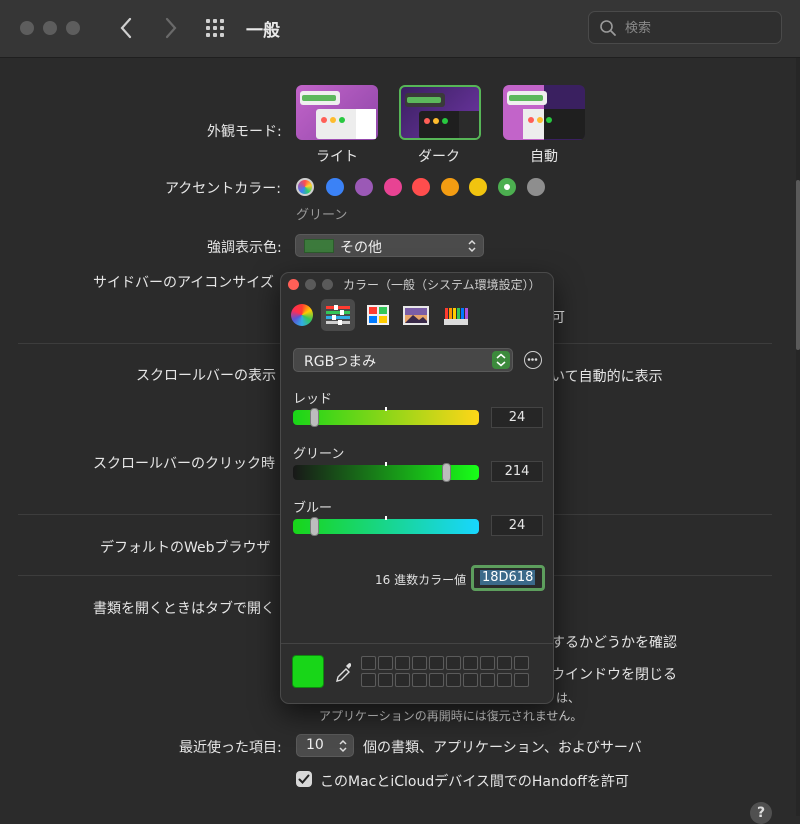 This screenshot has width=800, height=824. Describe the element at coordinates (421, 187) in the screenshot. I see `accent-red-dot` at that location.